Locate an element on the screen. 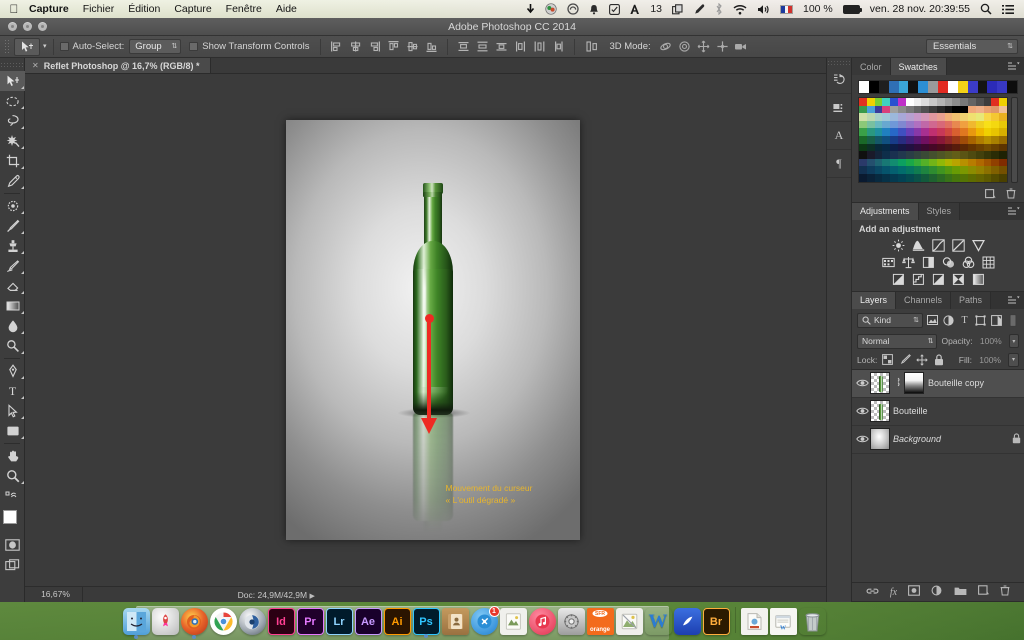 This screenshot has width=1024, height=640. screen-mode-icon is located at coordinates (12, 565).